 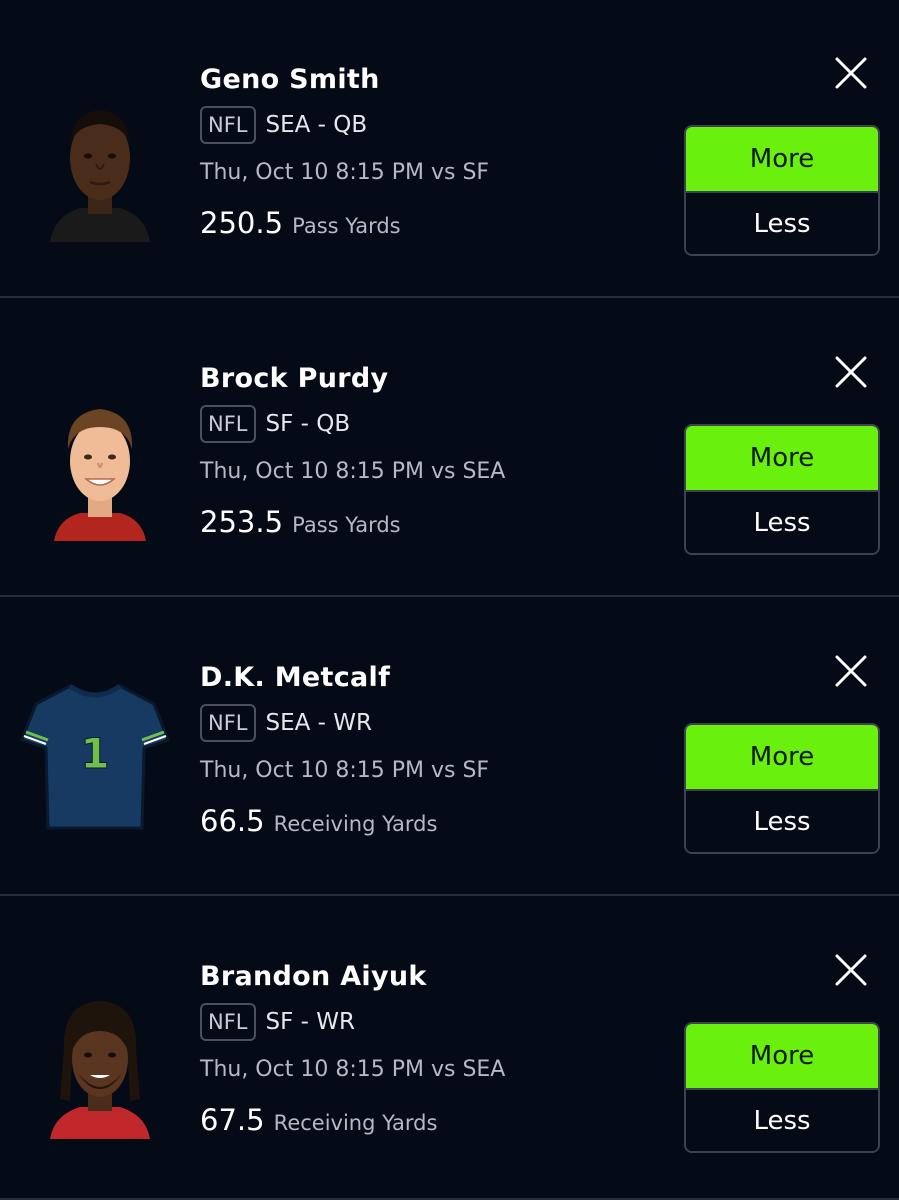 I want to click on player-name: Brandon Aiyuk, so click(x=313, y=976).